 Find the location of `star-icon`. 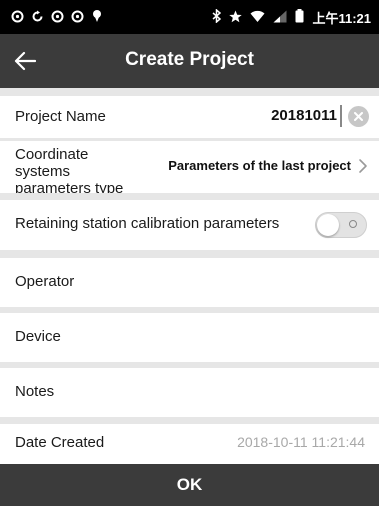

star-icon is located at coordinates (236, 18).